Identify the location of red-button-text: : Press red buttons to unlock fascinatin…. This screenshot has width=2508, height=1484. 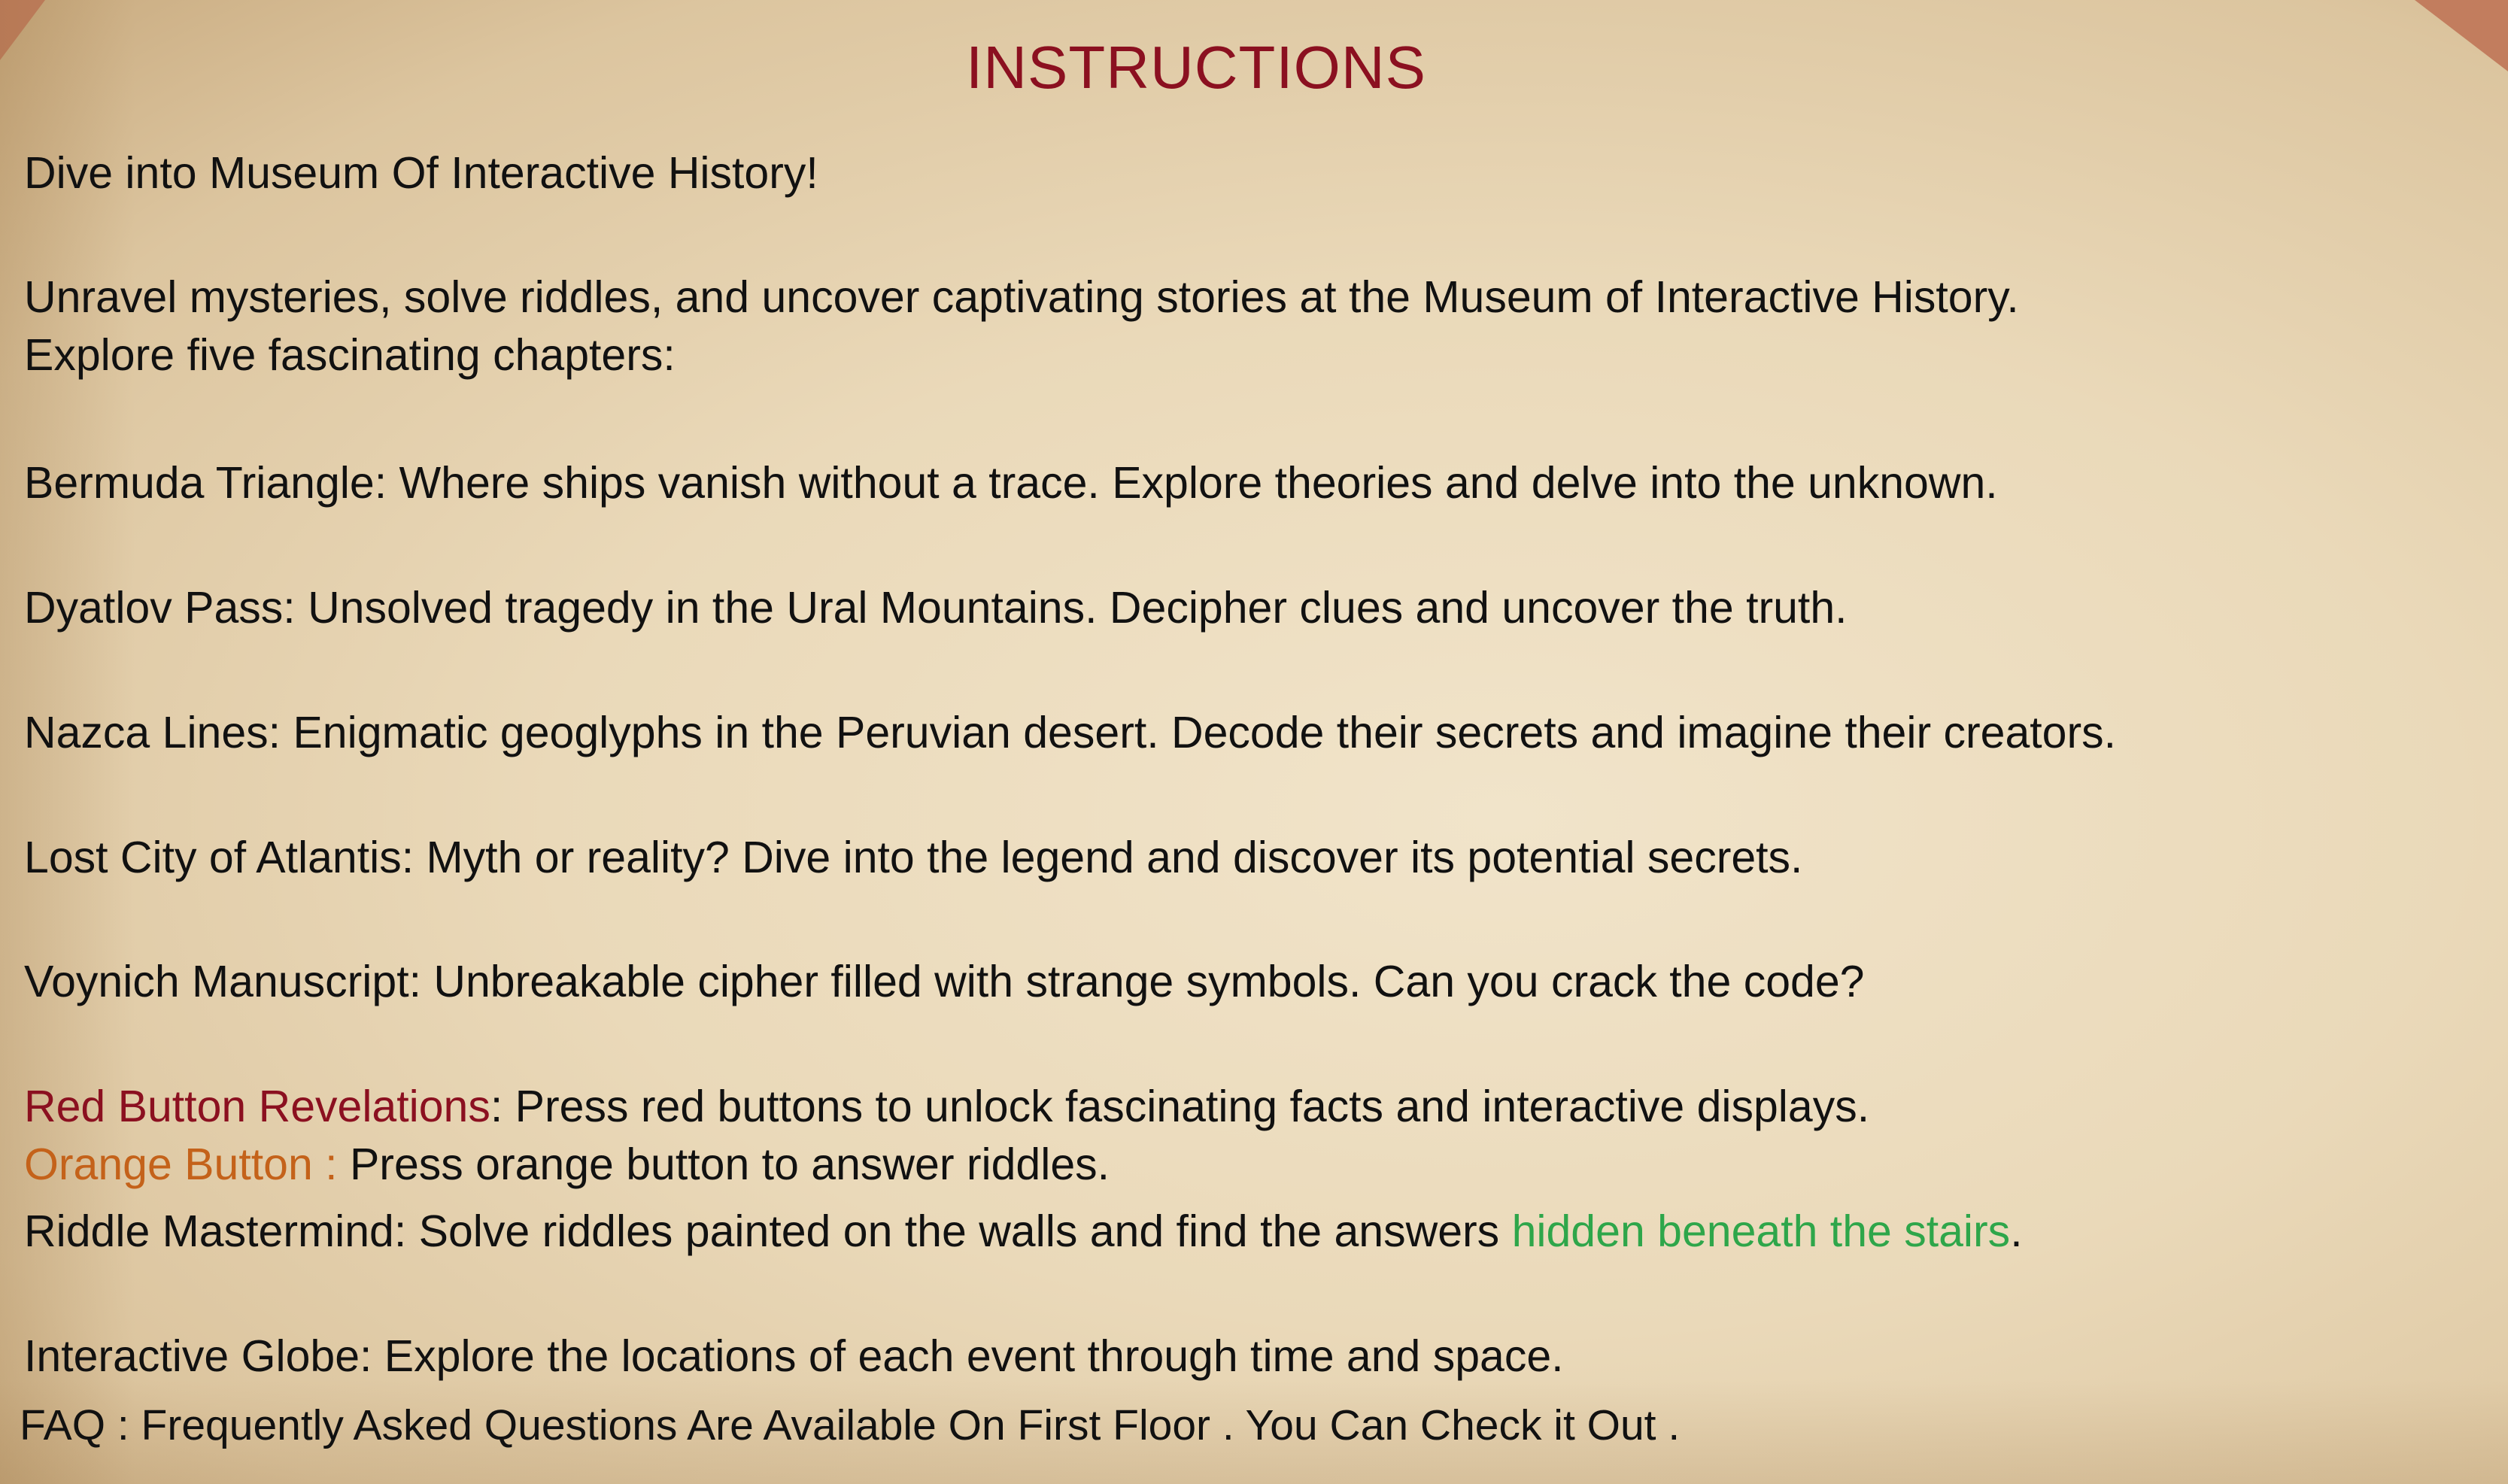
(1180, 1106).